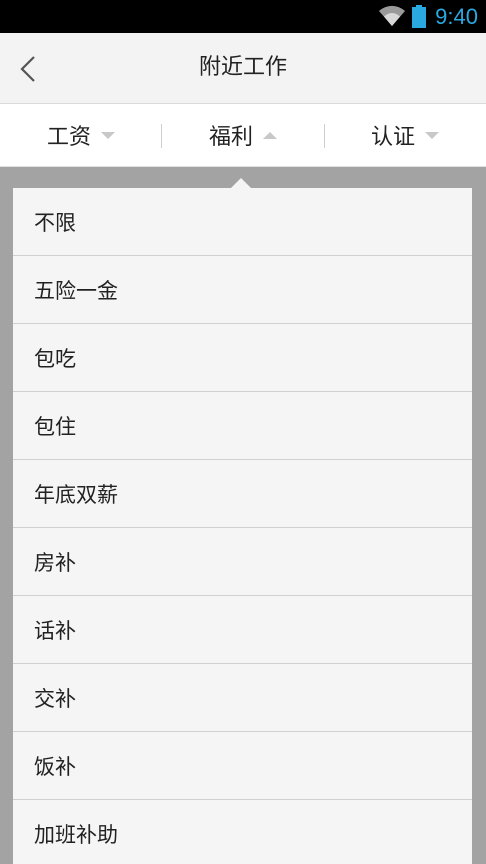 The image size is (486, 864). What do you see at coordinates (242, 698) in the screenshot?
I see `dropdown-option-transport-allowance: 交补` at bounding box center [242, 698].